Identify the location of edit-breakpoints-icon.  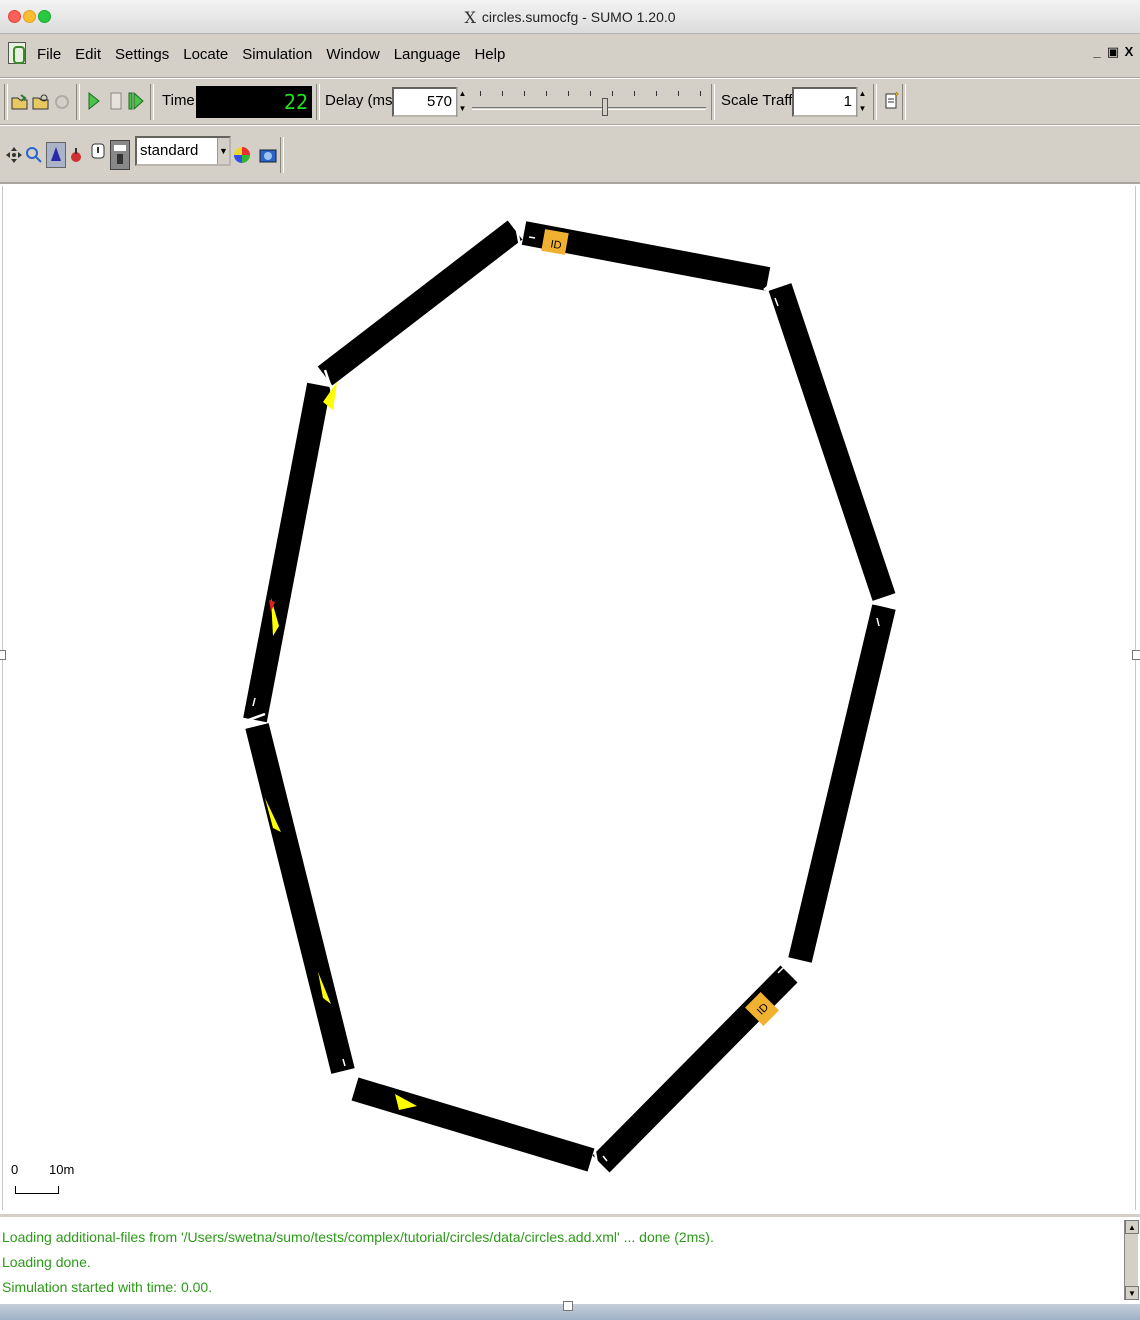
(98, 153).